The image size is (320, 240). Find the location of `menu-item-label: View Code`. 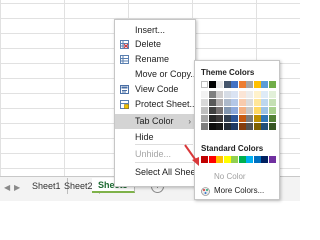

menu-item-label: View Code is located at coordinates (157, 89).